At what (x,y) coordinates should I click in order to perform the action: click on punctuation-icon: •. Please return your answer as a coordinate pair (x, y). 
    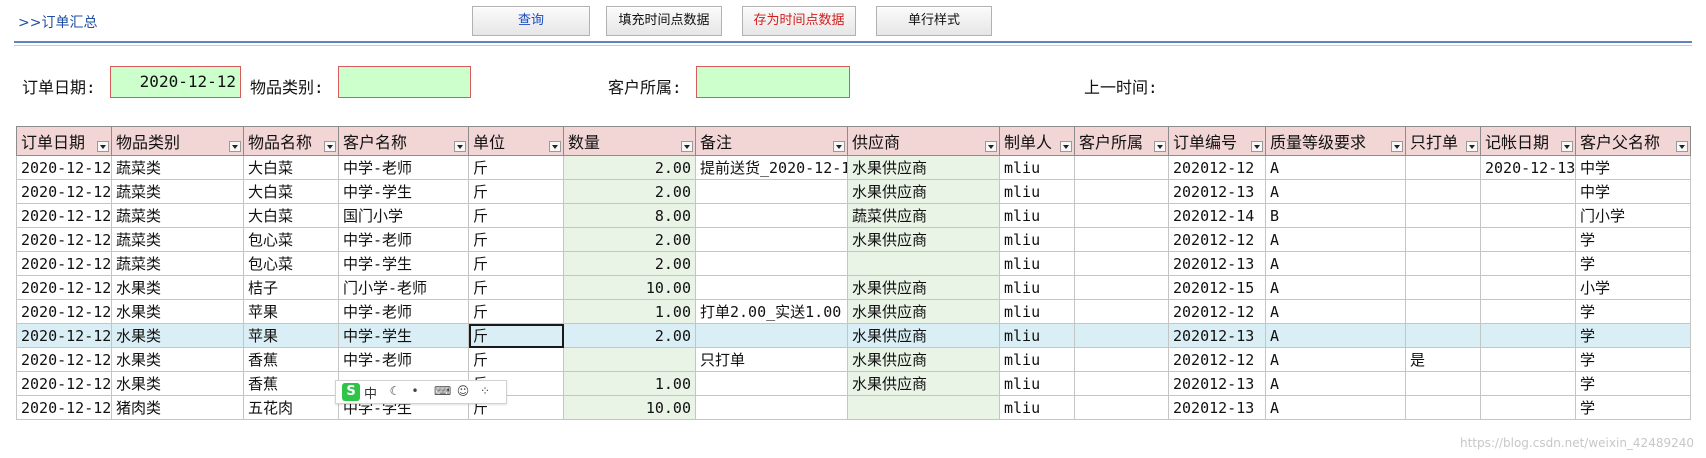
    Looking at the image, I should click on (415, 391).